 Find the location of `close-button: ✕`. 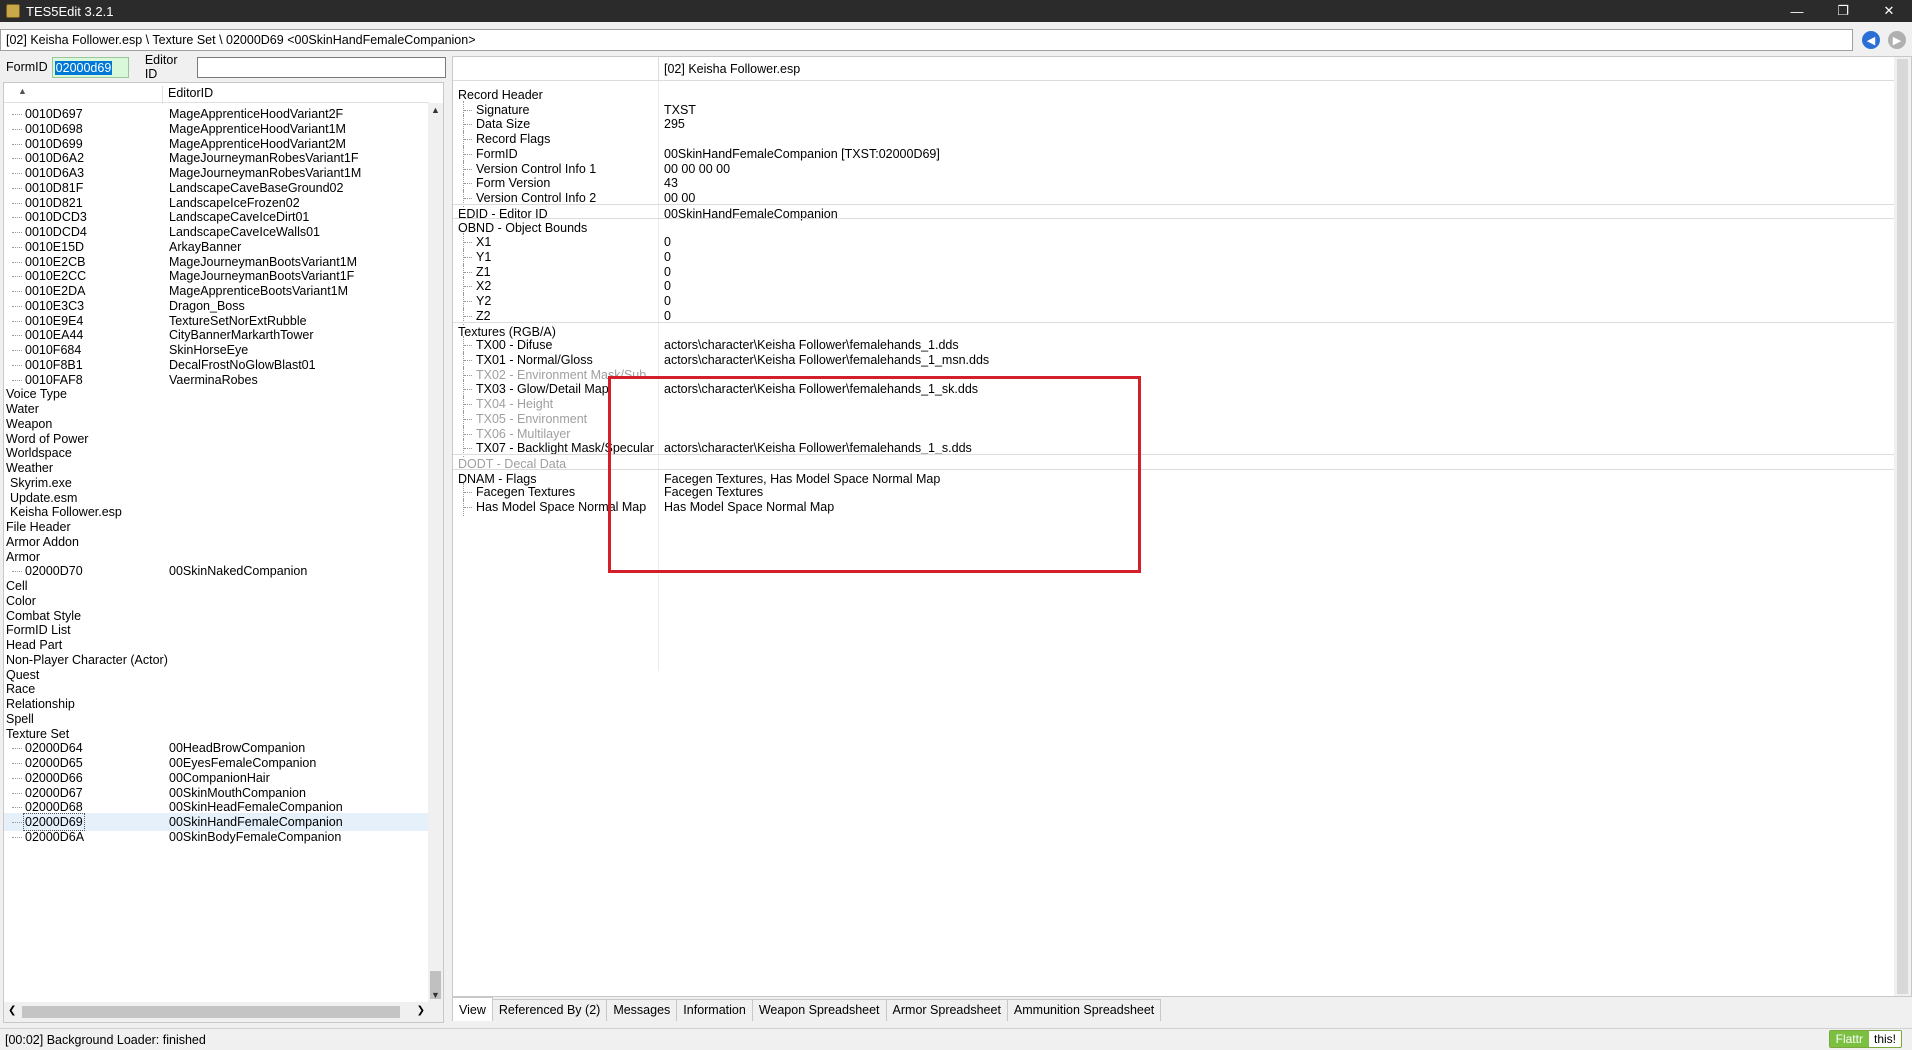

close-button: ✕ is located at coordinates (1889, 11).